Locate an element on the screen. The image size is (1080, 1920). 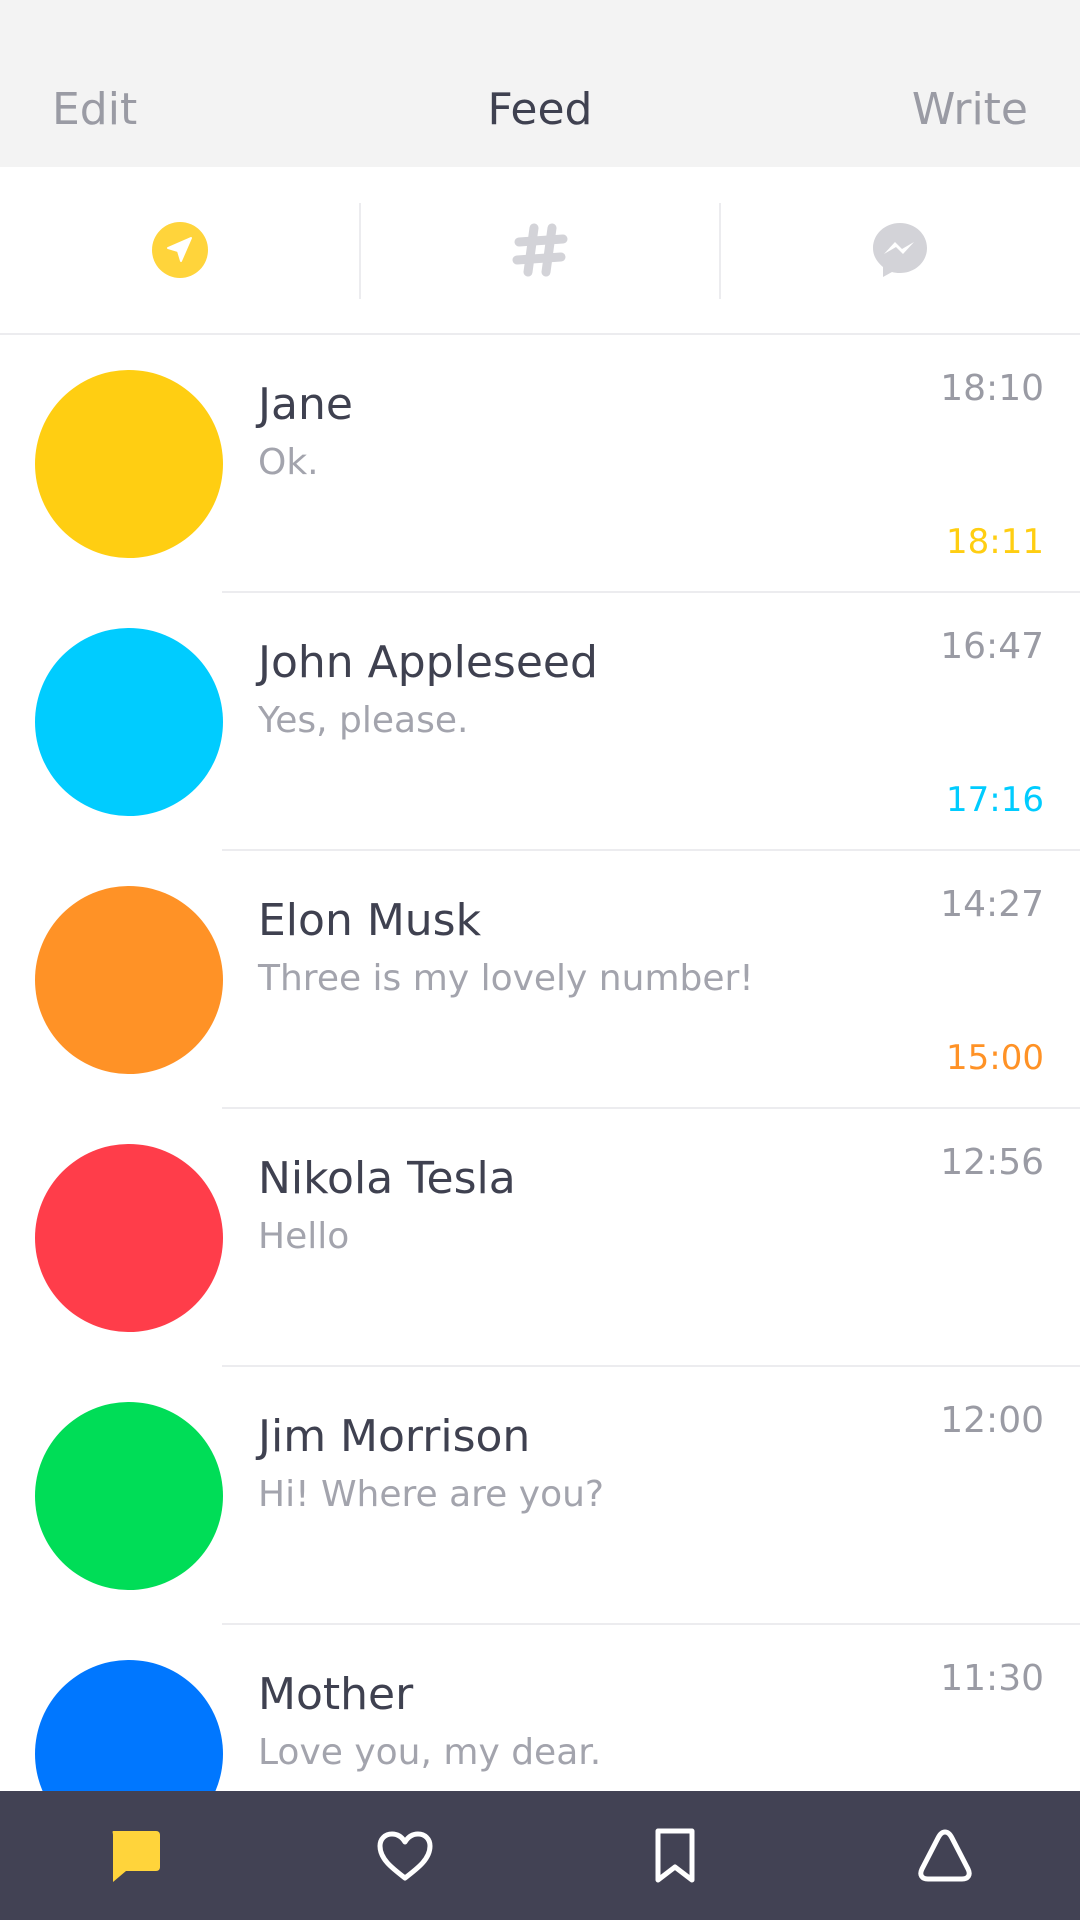
message-preview: Hello is located at coordinates (304, 1236).